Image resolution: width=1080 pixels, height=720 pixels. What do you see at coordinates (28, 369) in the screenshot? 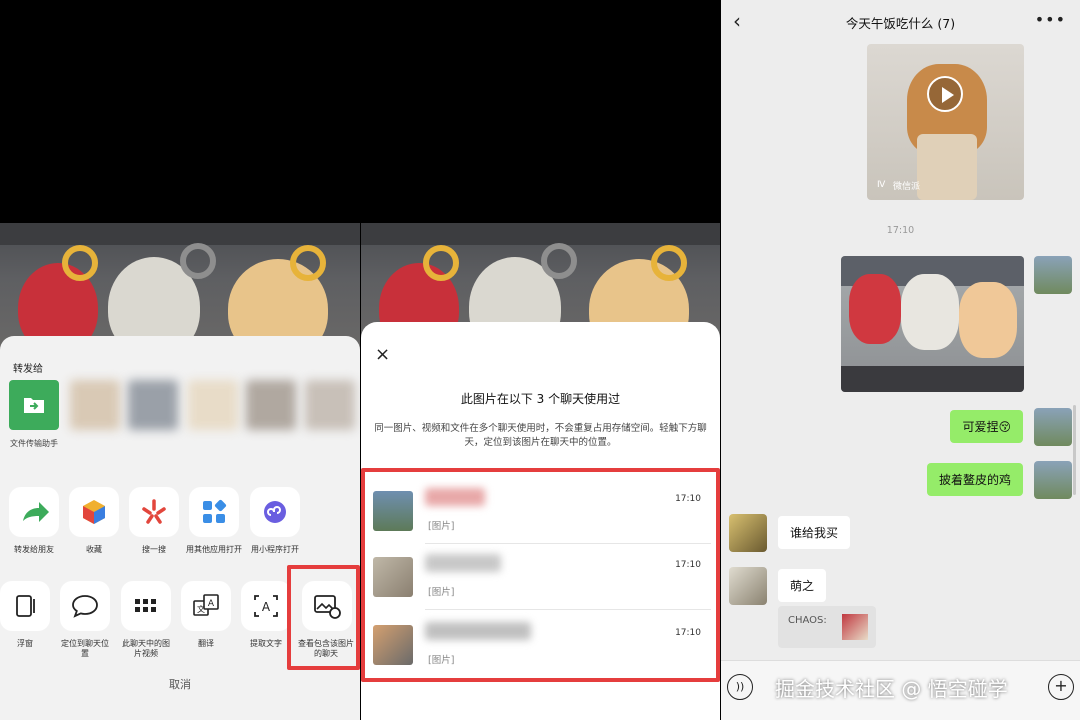
I see `share-sheet-title: 转发给` at bounding box center [28, 369].